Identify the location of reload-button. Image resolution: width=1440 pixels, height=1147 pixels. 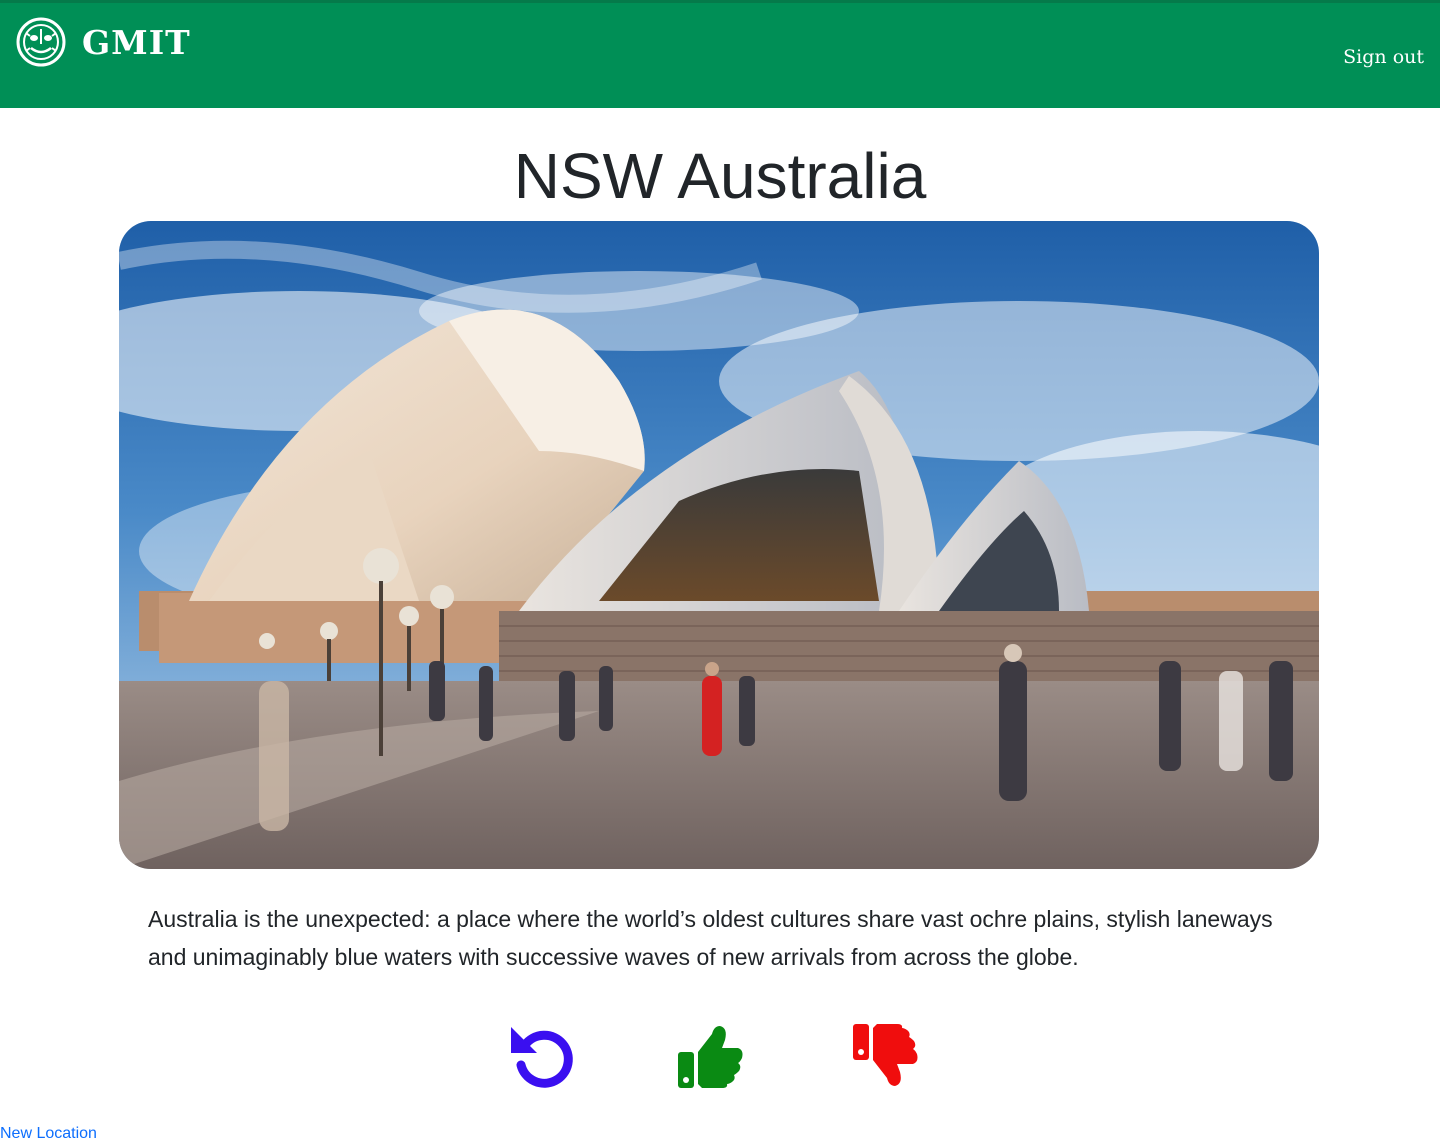
(542, 1056).